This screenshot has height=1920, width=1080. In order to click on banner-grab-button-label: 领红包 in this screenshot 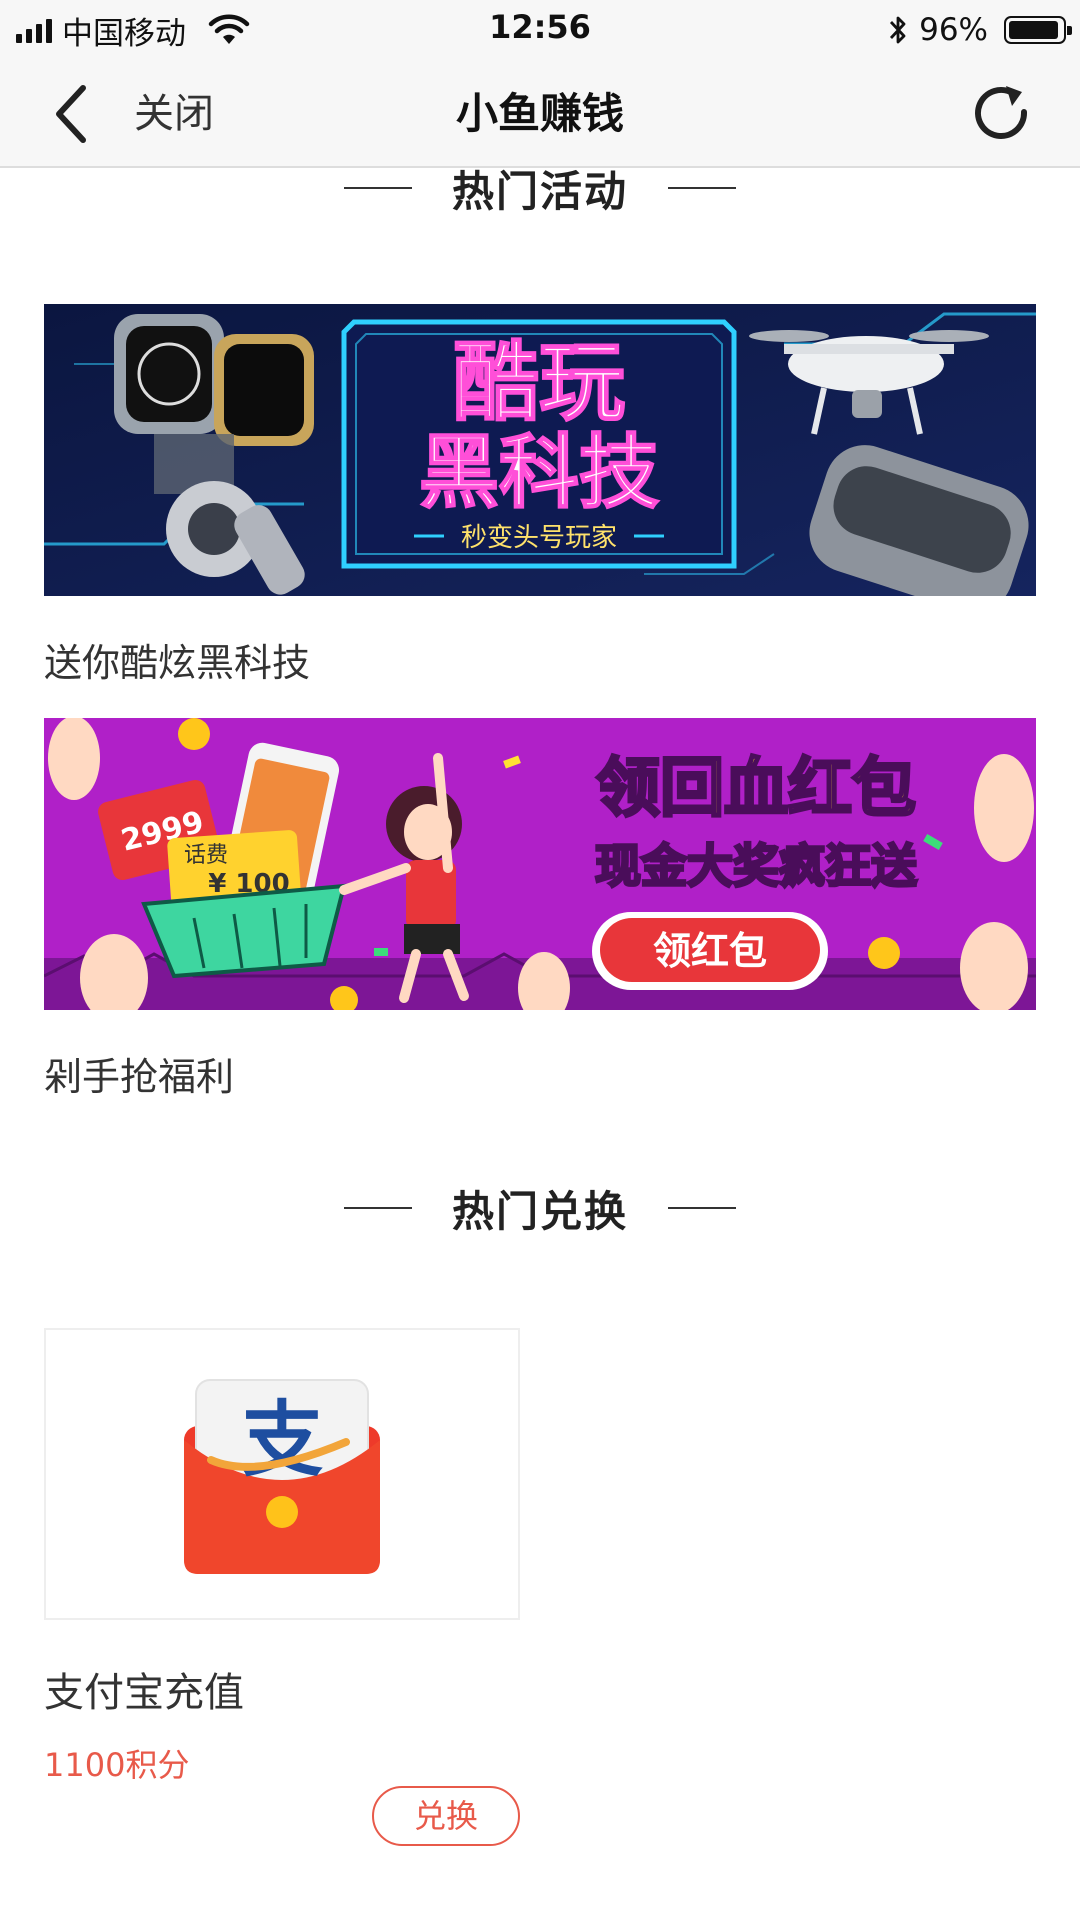, I will do `click(710, 951)`.